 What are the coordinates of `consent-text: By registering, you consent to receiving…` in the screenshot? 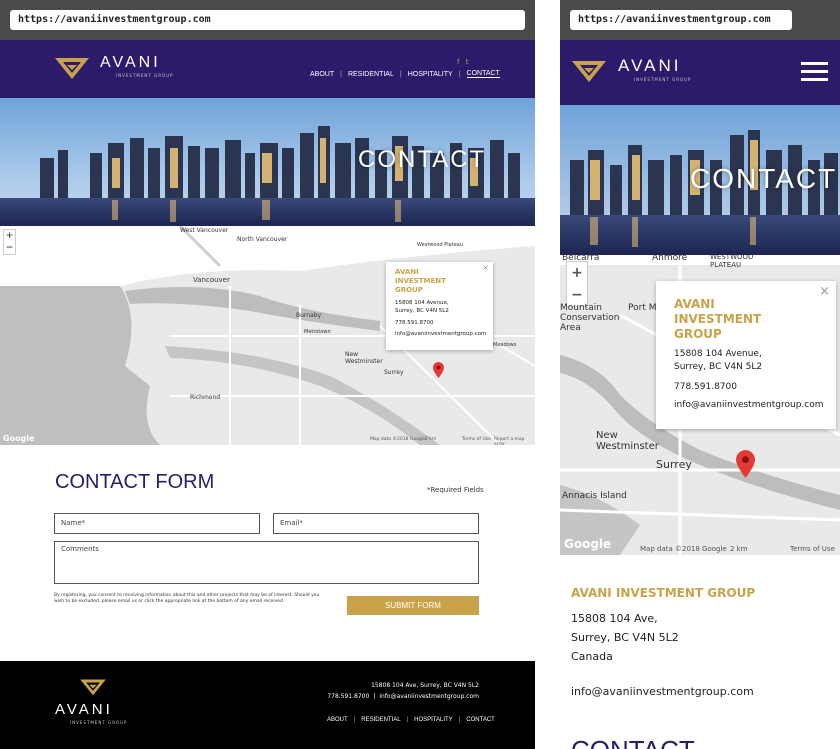 It's located at (187, 598).